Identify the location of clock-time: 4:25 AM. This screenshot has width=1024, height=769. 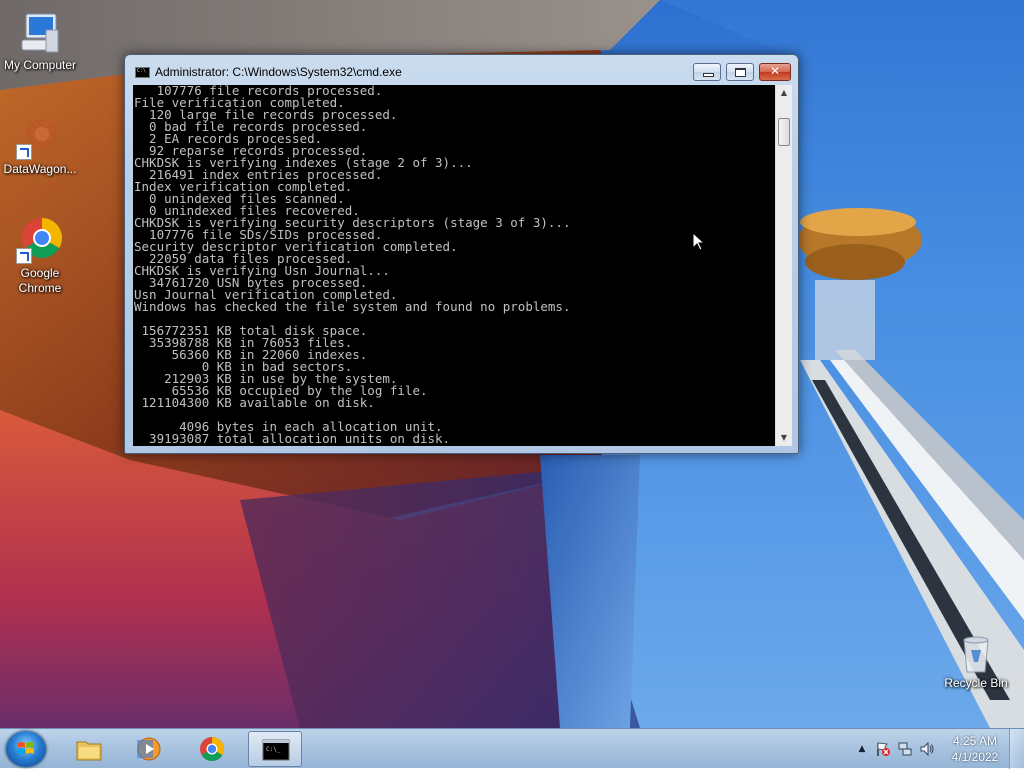
(975, 741).